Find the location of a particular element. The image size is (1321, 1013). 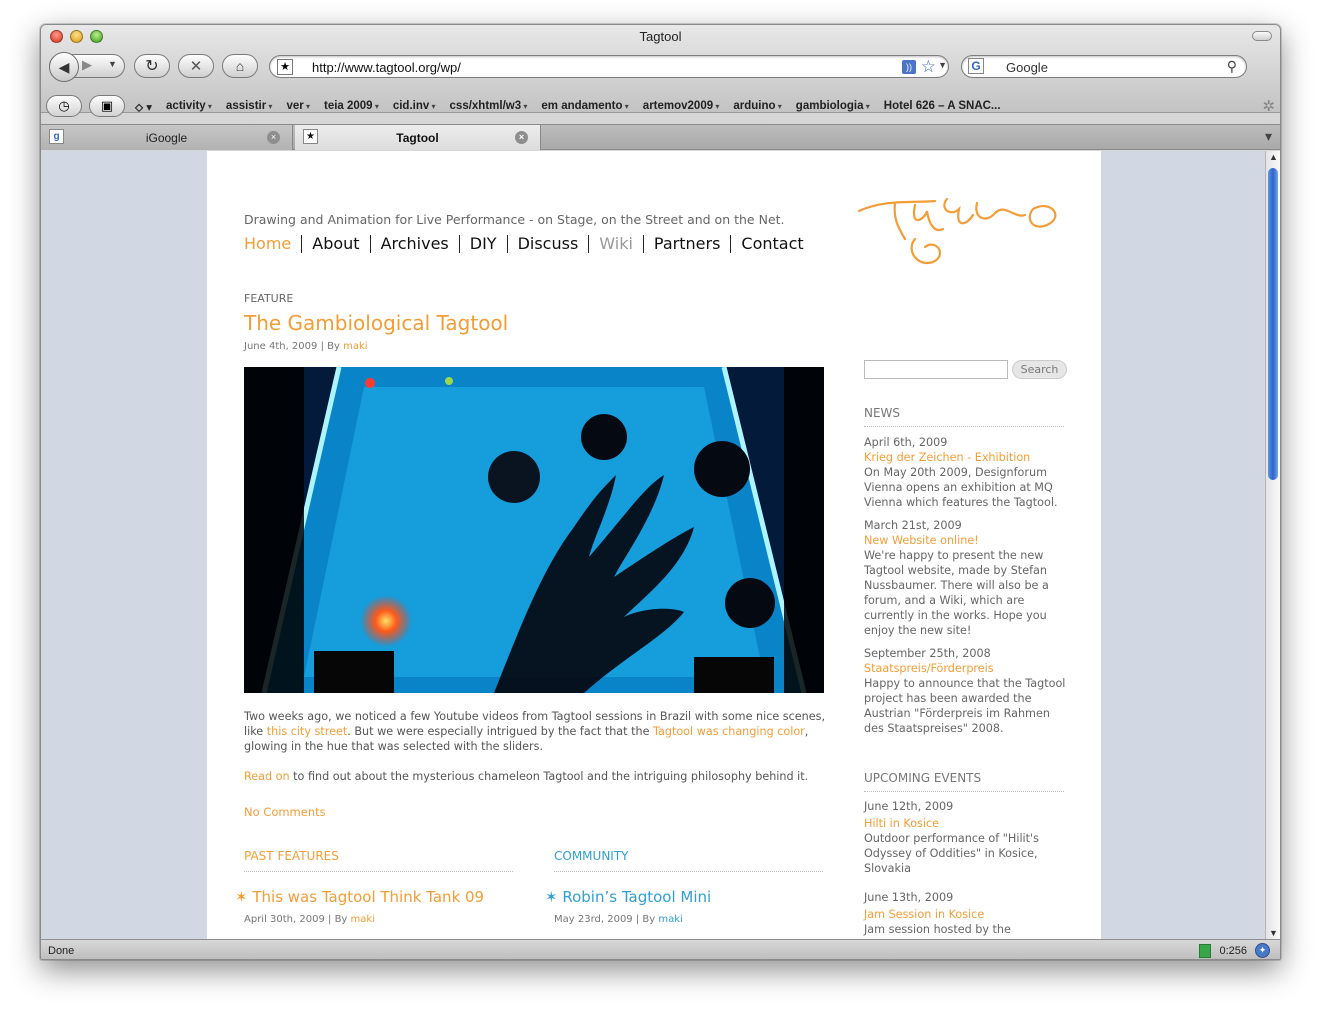

event-title-link: Hilti in Kosice is located at coordinates (966, 823).